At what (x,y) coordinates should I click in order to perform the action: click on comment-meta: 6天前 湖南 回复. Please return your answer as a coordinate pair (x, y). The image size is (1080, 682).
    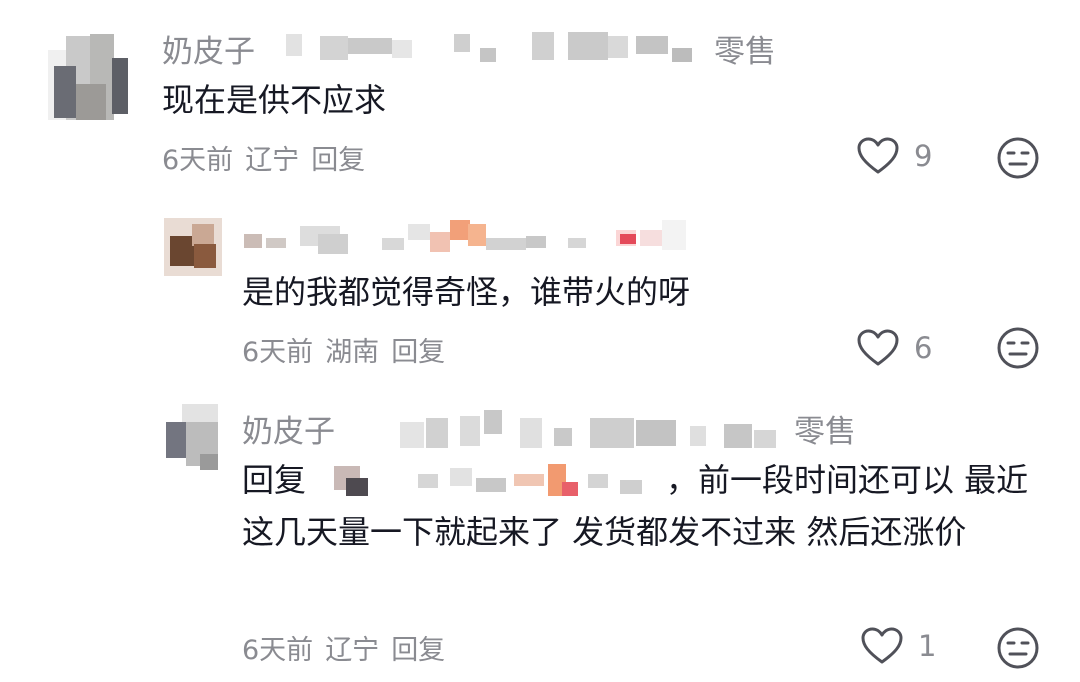
    Looking at the image, I should click on (349, 349).